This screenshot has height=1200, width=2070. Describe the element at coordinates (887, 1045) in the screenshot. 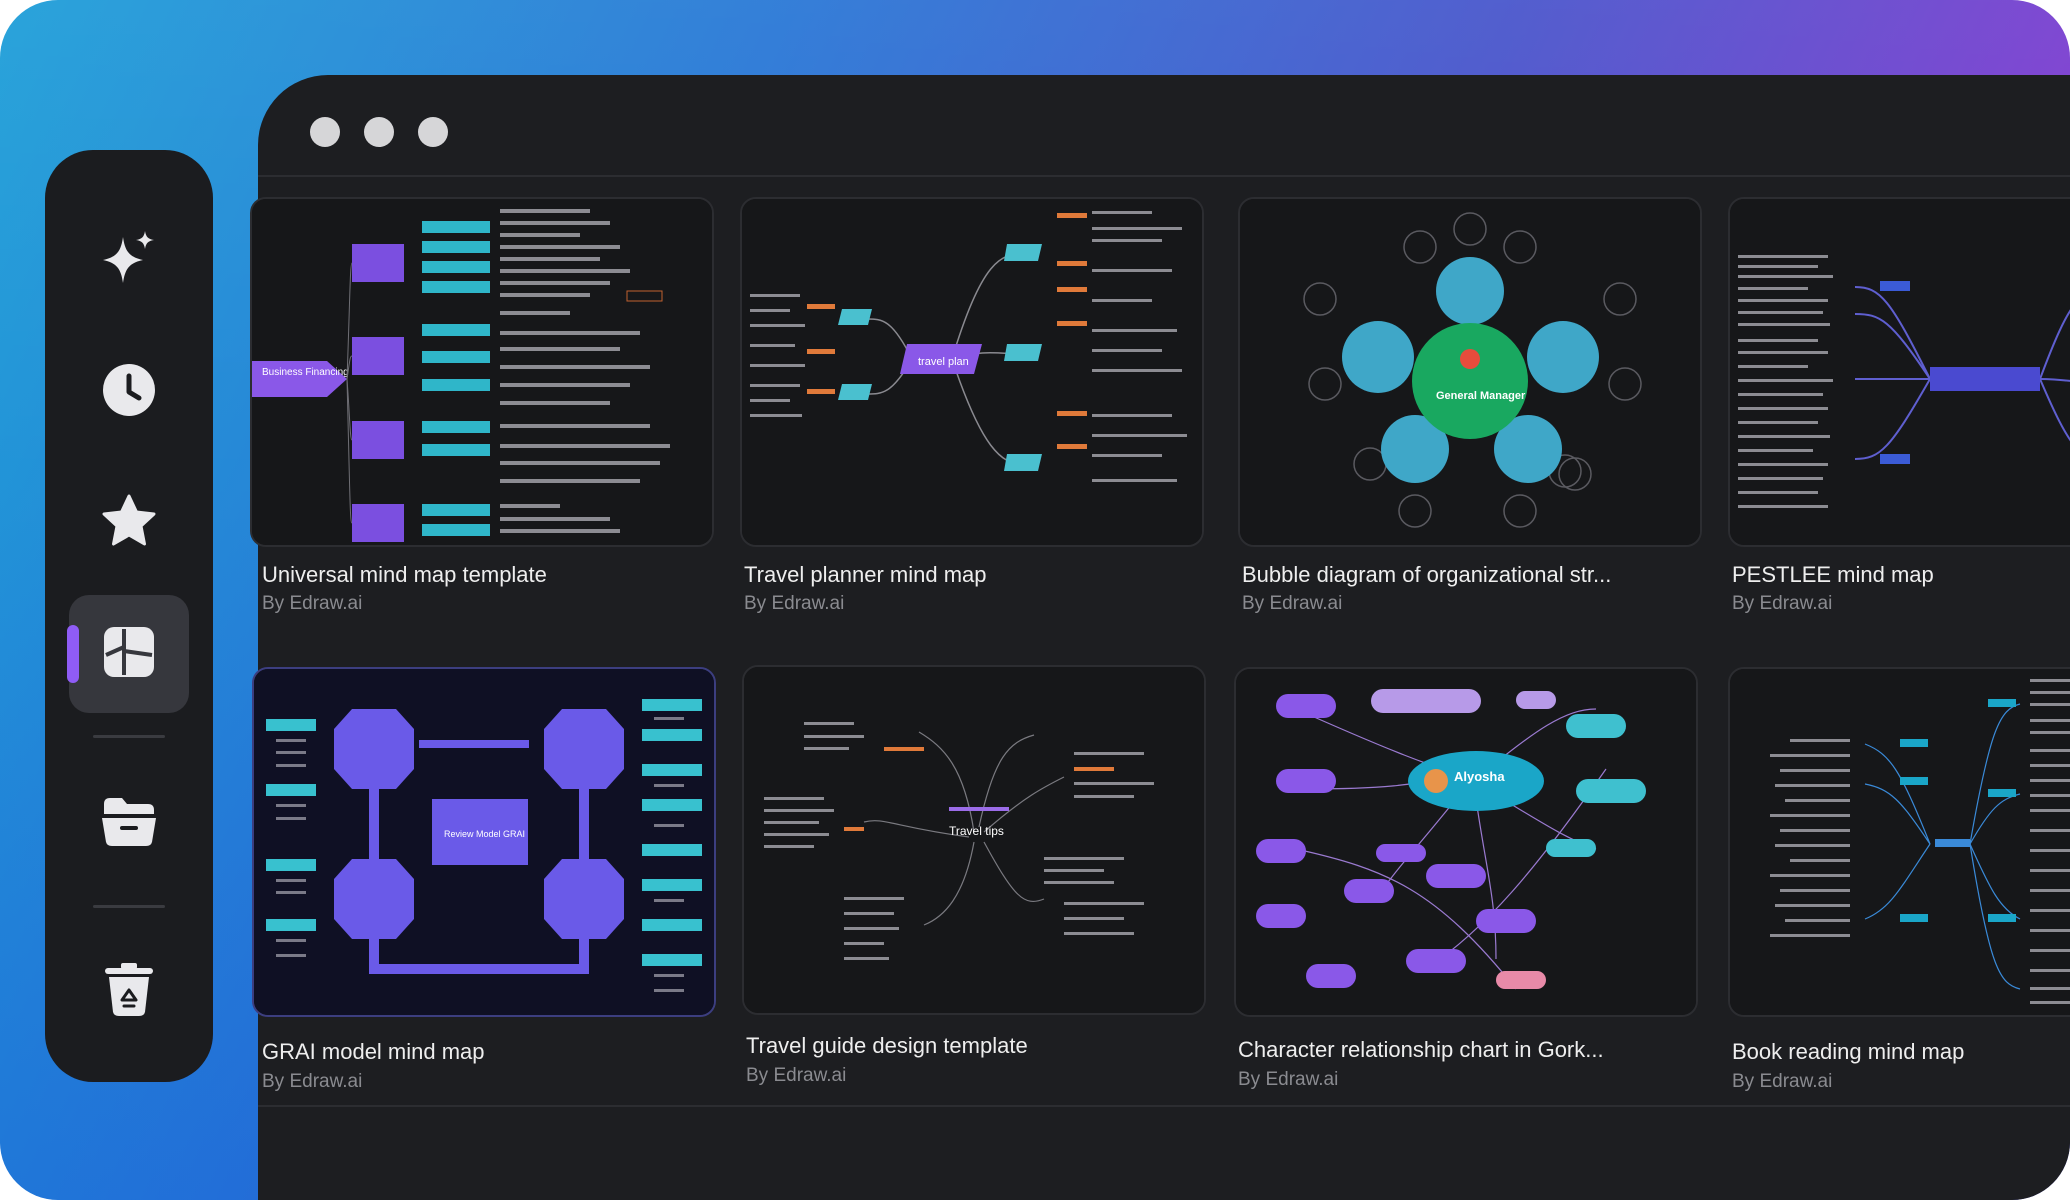

I see `template-title: Travel guide design template` at that location.